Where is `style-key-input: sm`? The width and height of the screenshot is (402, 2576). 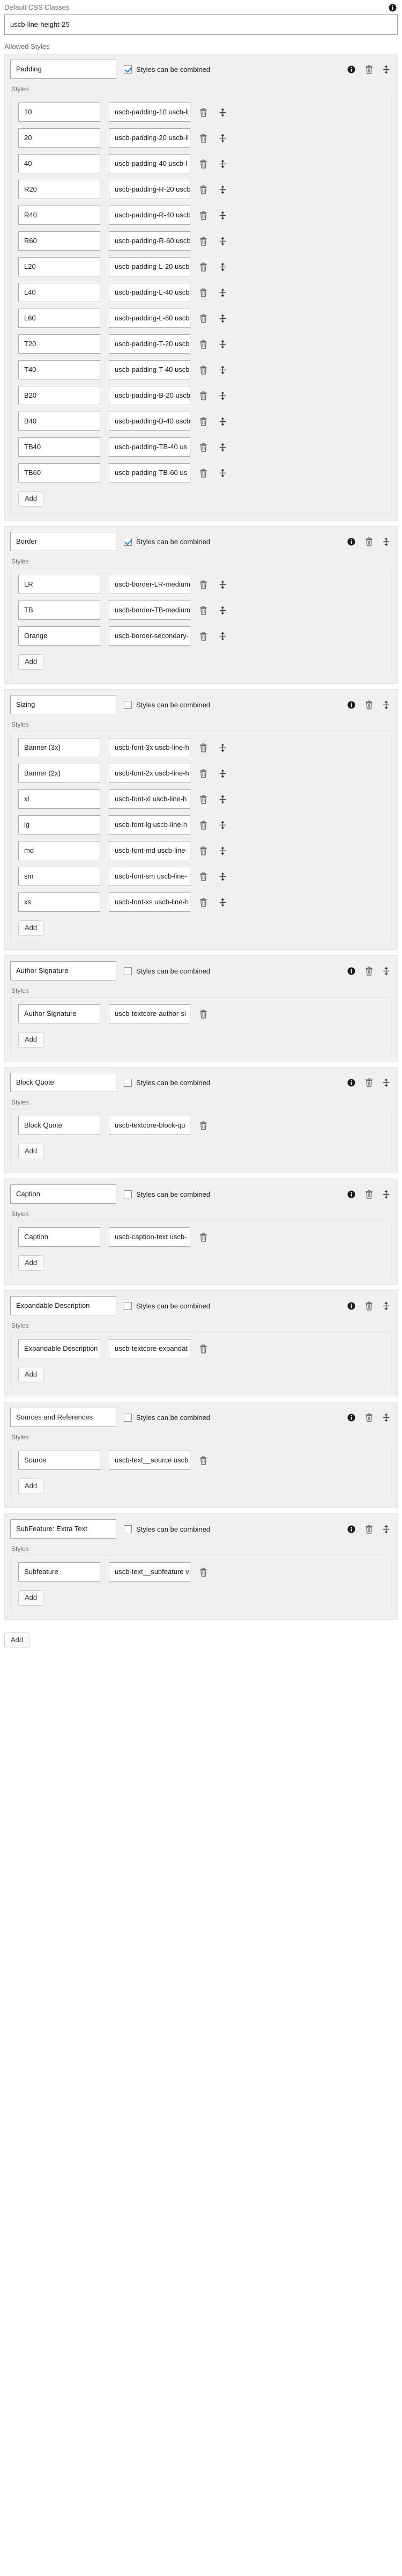 style-key-input: sm is located at coordinates (59, 876).